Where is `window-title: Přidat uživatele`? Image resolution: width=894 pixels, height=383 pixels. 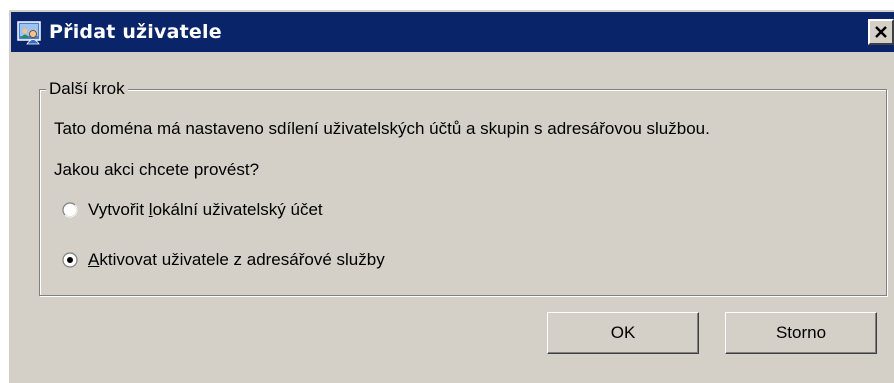
window-title: Přidat uživatele is located at coordinates (135, 32).